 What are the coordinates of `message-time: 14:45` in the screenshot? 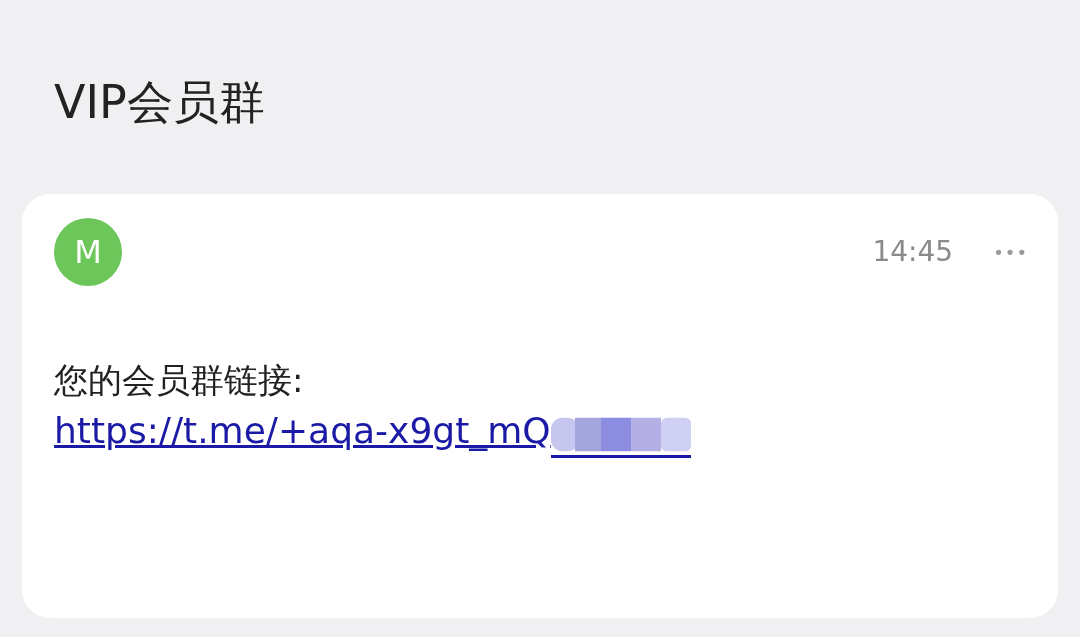 It's located at (913, 252).